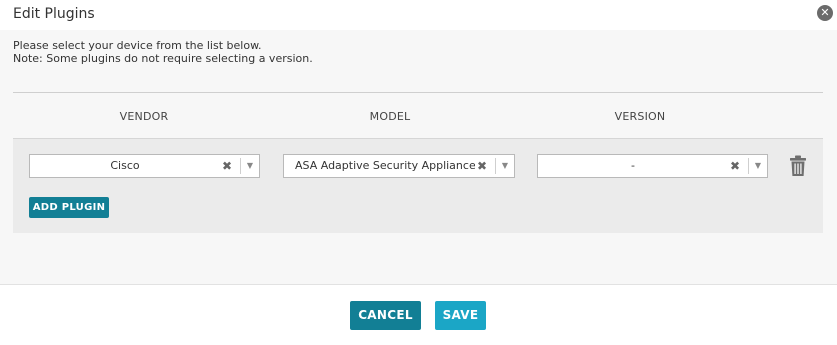  Describe the element at coordinates (482, 166) in the screenshot. I see `model-clear-icon: ✖` at that location.